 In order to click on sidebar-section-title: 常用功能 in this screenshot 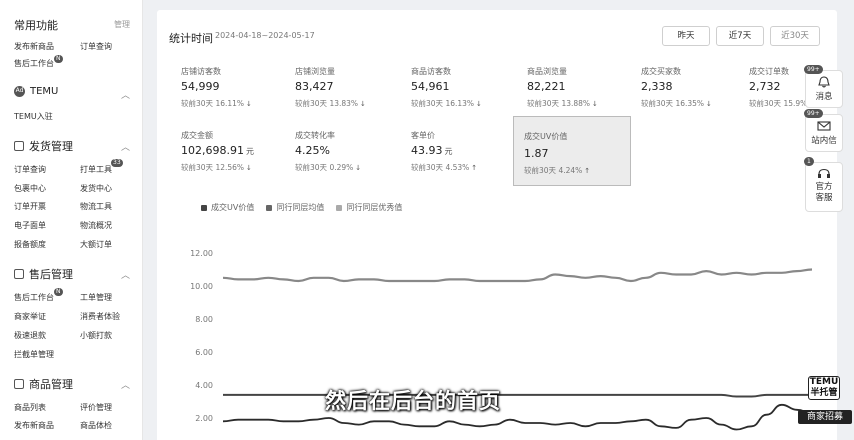, I will do `click(36, 25)`.